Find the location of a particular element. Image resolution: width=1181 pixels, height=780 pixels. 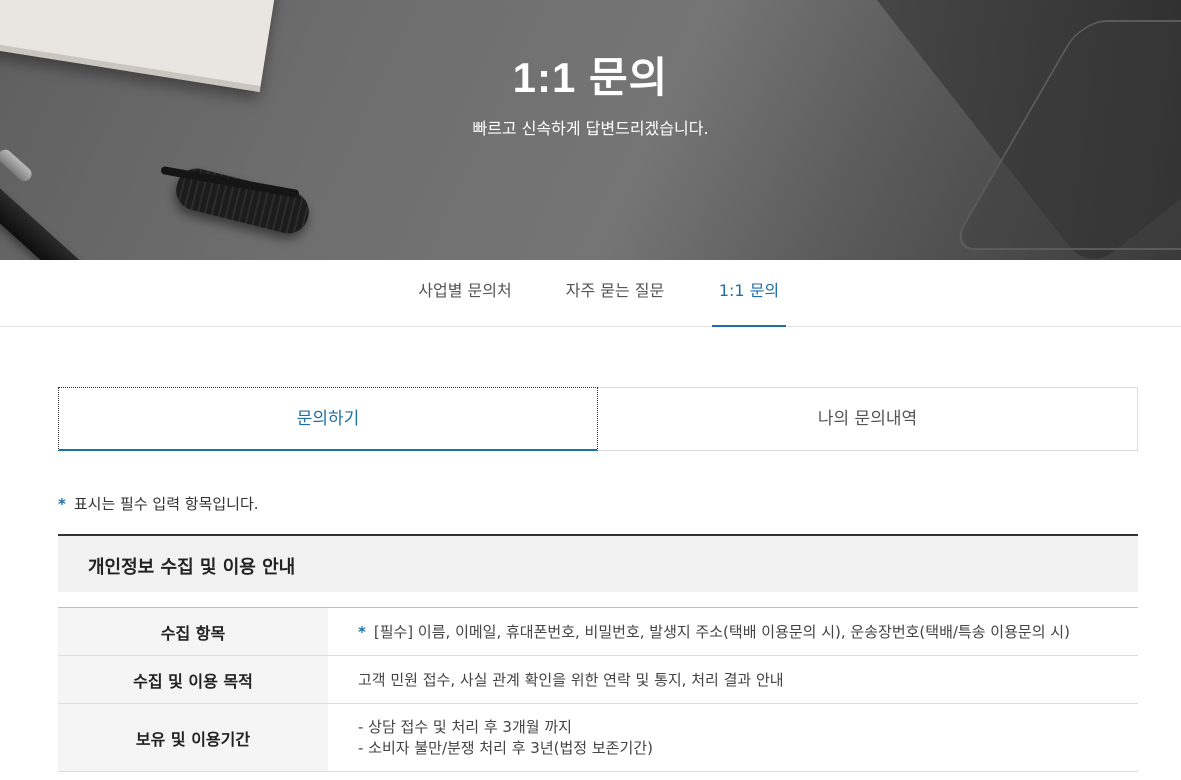

row-value: 고객 민원 접수, 사실 관계 확인을 위한 연락 및 통지, 처리 결과 안내 is located at coordinates (733, 679).